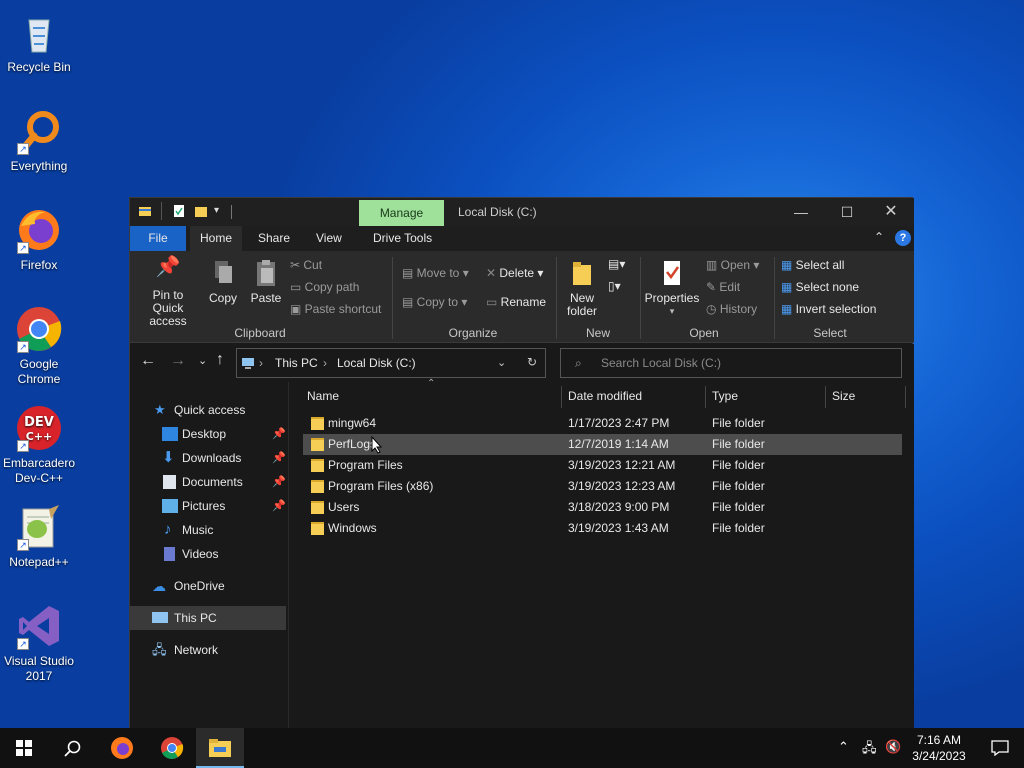 The width and height of the screenshot is (1024, 768). What do you see at coordinates (672, 311) in the screenshot?
I see `chevron-down-icon: ▾` at bounding box center [672, 311].